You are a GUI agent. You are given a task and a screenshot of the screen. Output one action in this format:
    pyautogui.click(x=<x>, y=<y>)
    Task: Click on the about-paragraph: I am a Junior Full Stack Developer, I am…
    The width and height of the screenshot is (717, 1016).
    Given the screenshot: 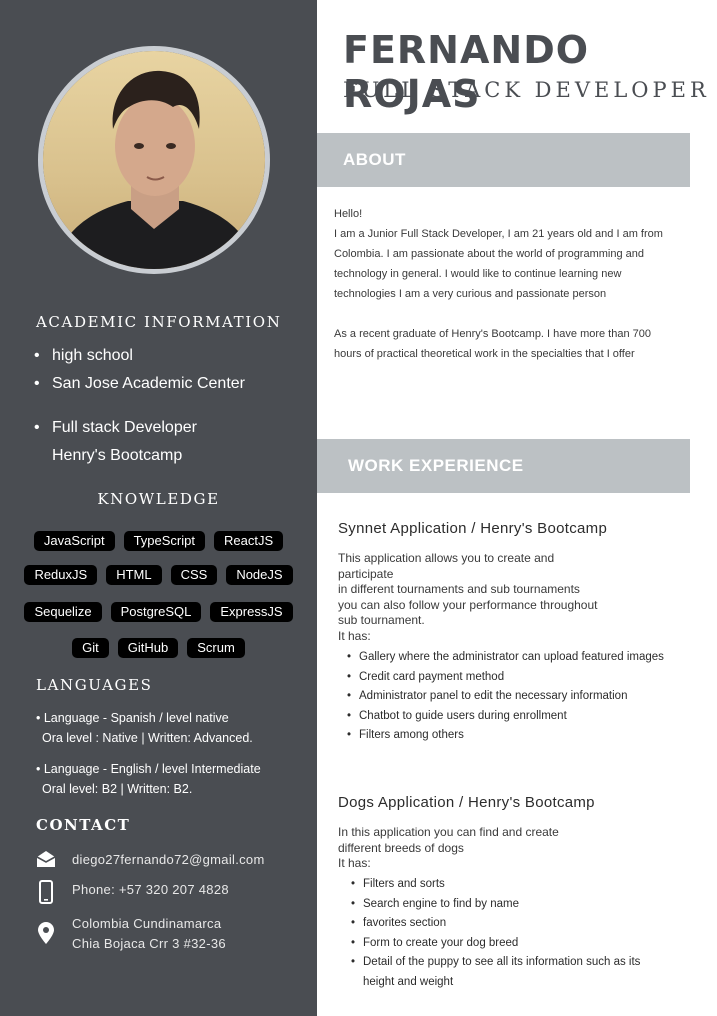 What is the action you would take?
    pyautogui.click(x=498, y=264)
    